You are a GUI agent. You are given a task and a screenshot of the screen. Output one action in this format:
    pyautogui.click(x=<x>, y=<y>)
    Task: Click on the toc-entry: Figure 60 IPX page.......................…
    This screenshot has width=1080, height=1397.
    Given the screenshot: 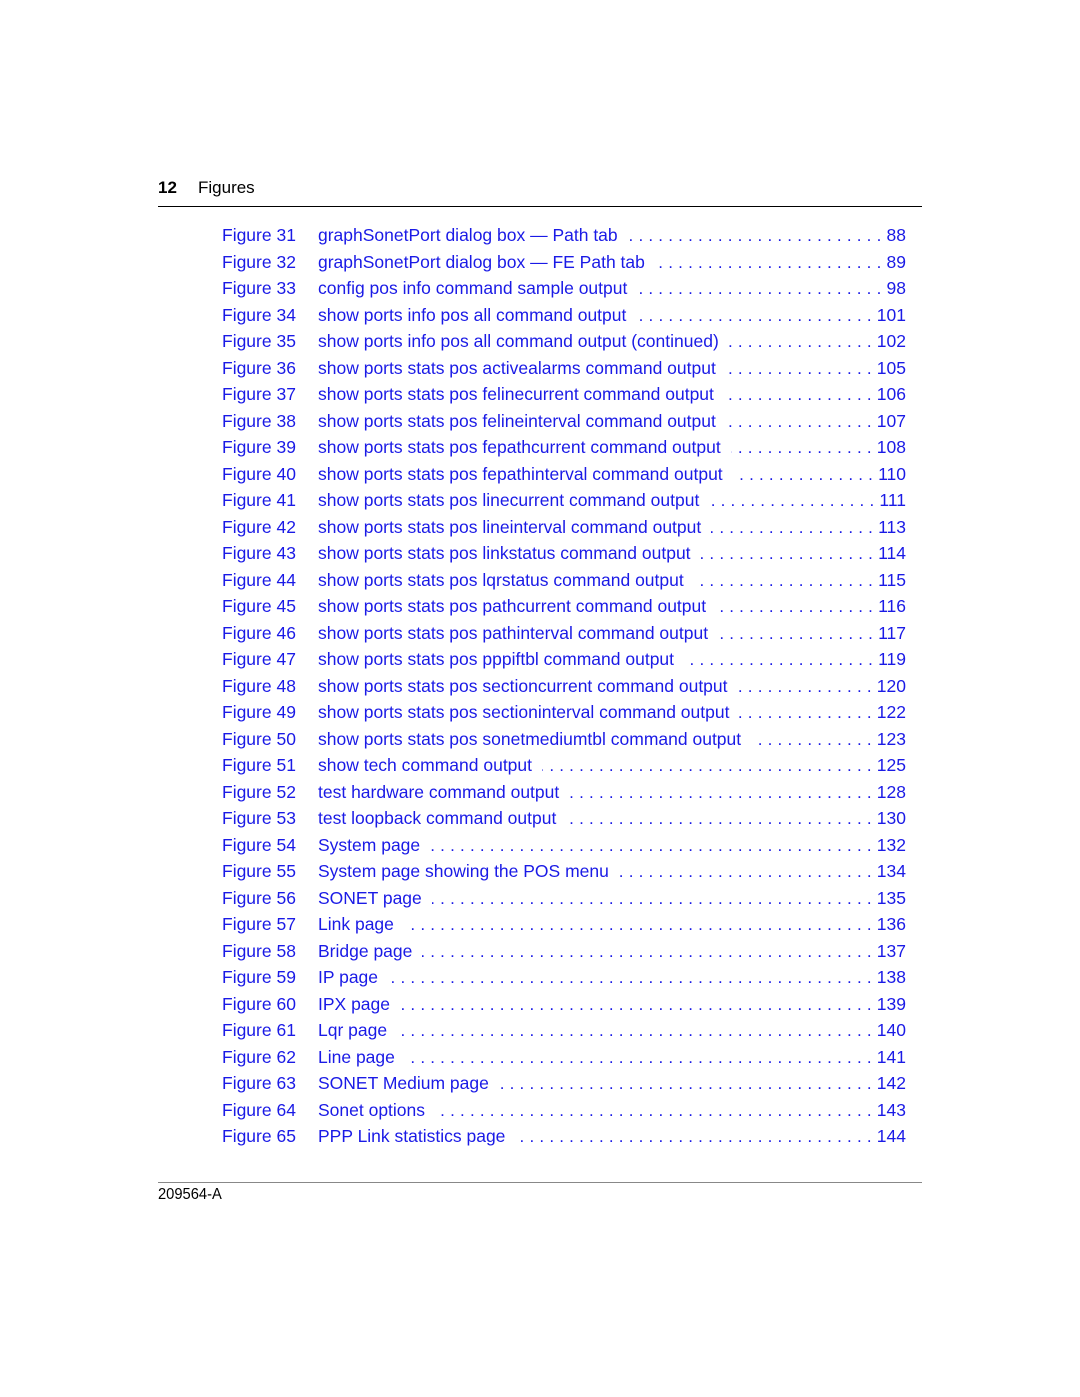 What is the action you would take?
    pyautogui.click(x=564, y=1004)
    